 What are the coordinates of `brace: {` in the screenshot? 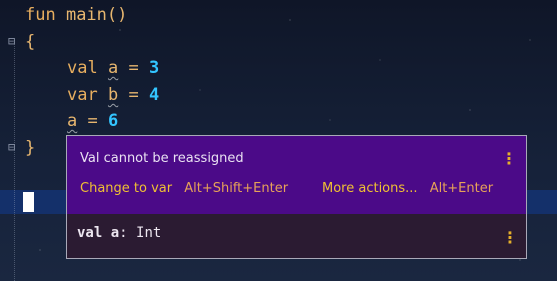 It's located at (30, 42).